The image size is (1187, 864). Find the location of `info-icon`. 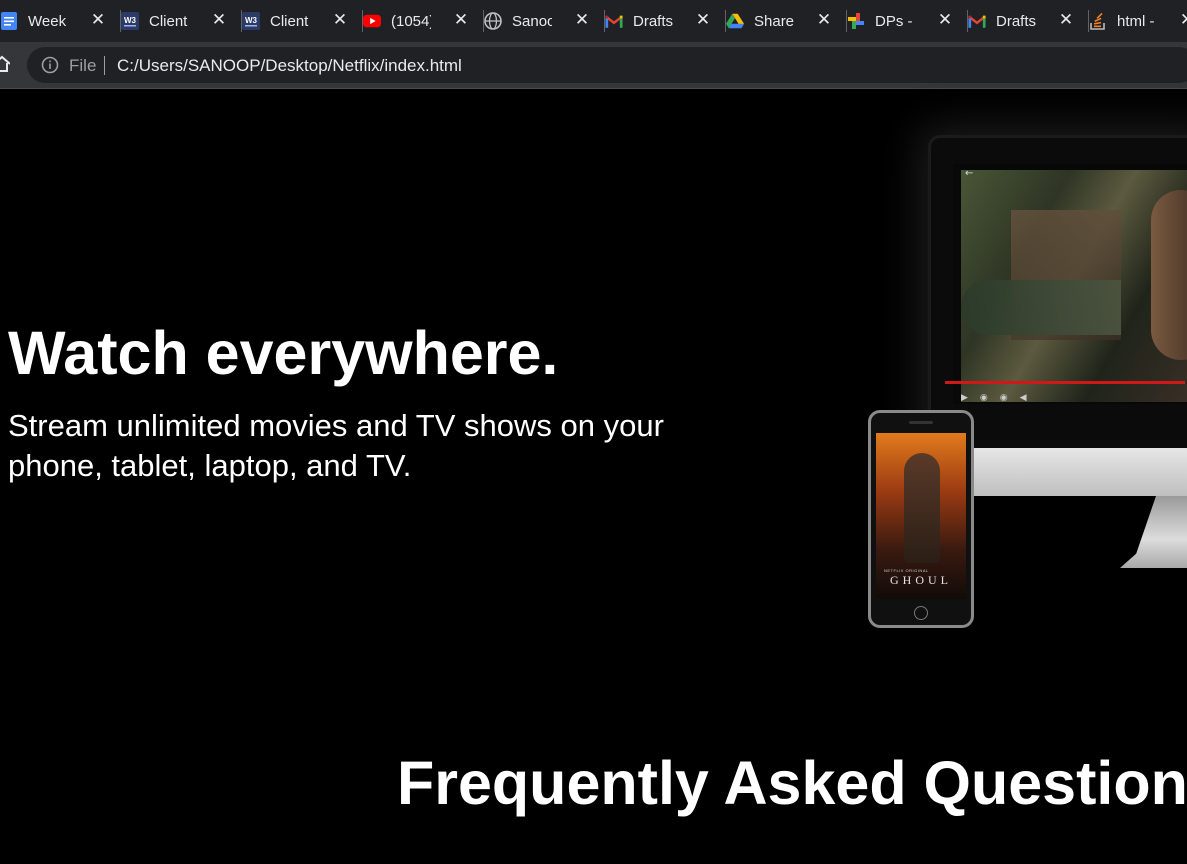

info-icon is located at coordinates (50, 65).